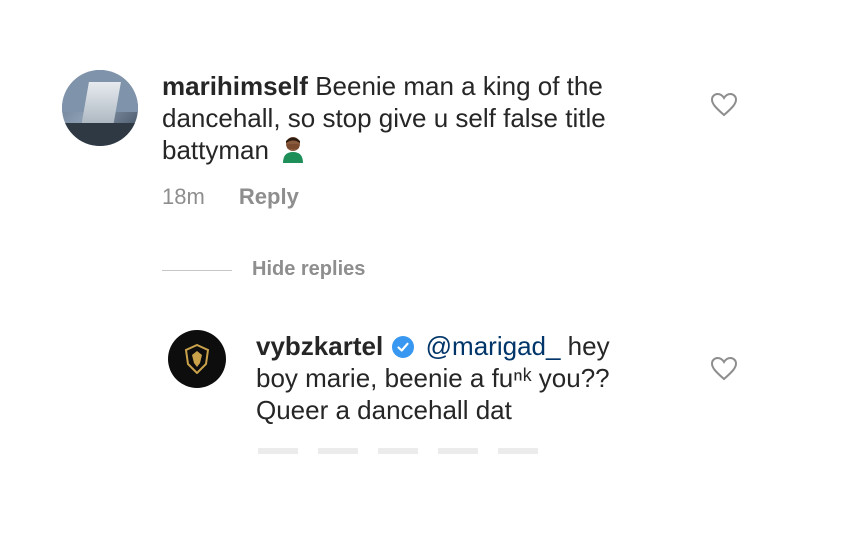  I want to click on like-heart-icon, so click(724, 107).